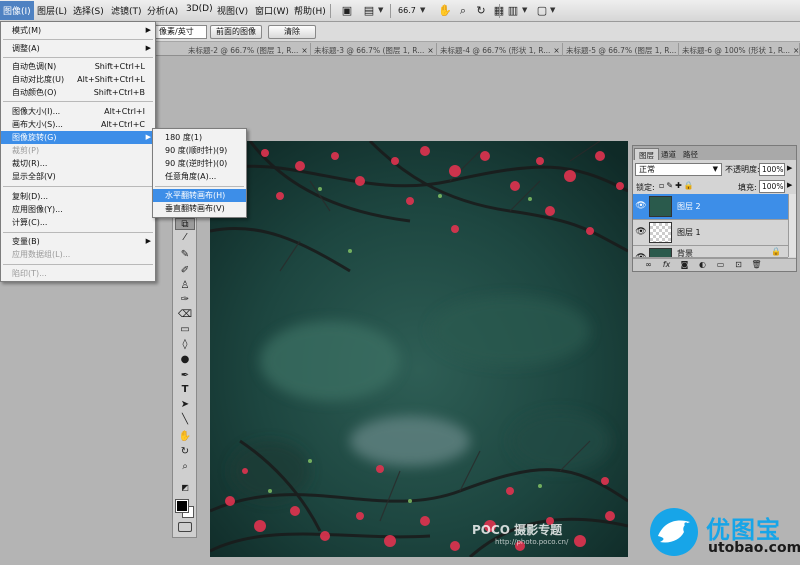 The width and height of the screenshot is (800, 565). Describe the element at coordinates (78, 92) in the screenshot. I see `menu-item-auto-color: 自动颜色(O) Shift+Ctrl+B` at that location.